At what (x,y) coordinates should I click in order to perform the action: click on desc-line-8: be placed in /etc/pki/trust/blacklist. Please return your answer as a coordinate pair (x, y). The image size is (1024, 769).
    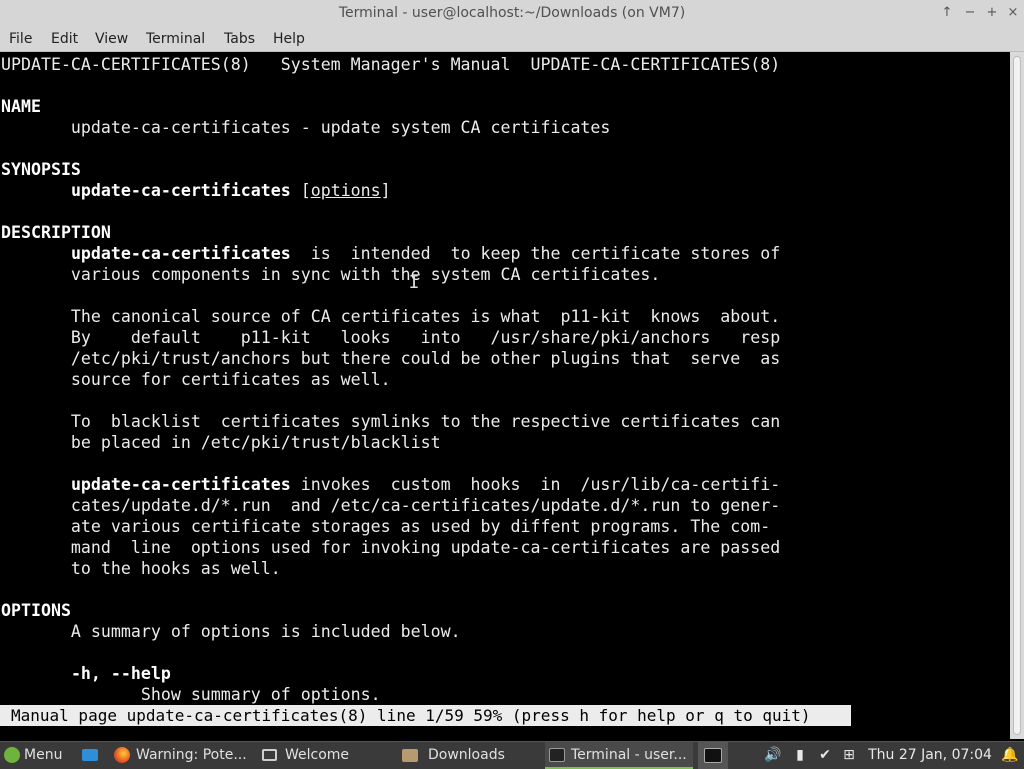
    Looking at the image, I should click on (221, 442).